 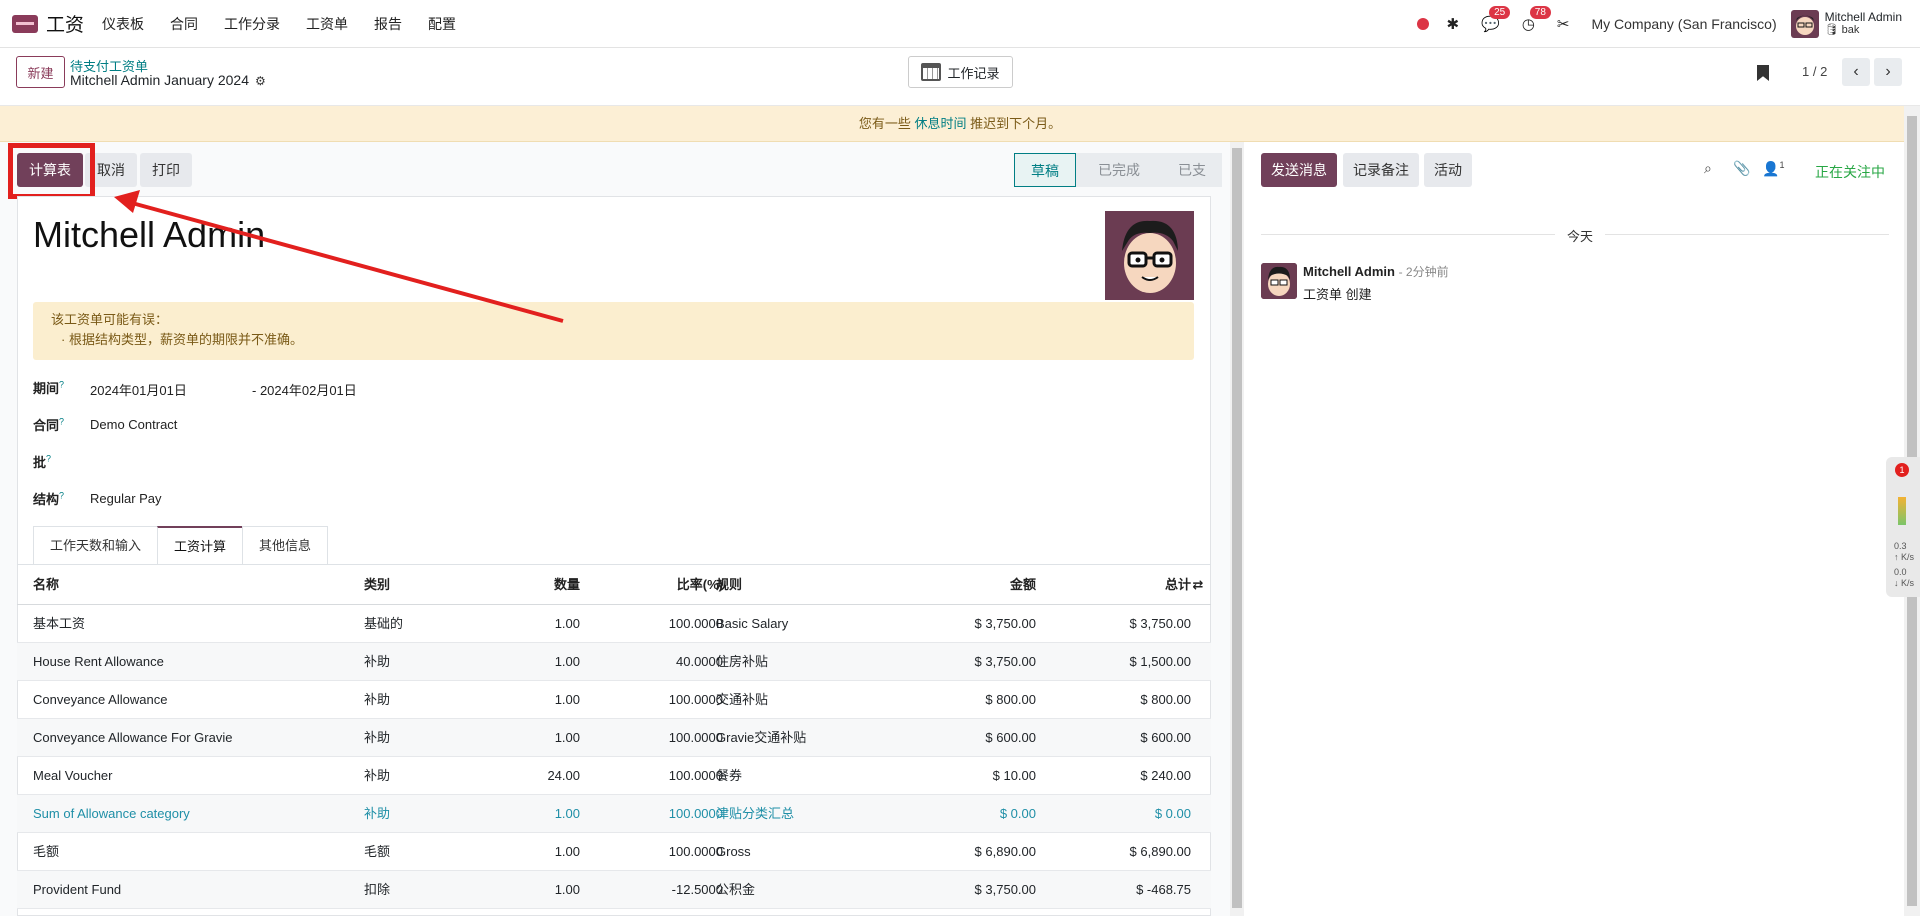 What do you see at coordinates (1005, 851) in the screenshot?
I see `cell-amount: $ 6,890.00` at bounding box center [1005, 851].